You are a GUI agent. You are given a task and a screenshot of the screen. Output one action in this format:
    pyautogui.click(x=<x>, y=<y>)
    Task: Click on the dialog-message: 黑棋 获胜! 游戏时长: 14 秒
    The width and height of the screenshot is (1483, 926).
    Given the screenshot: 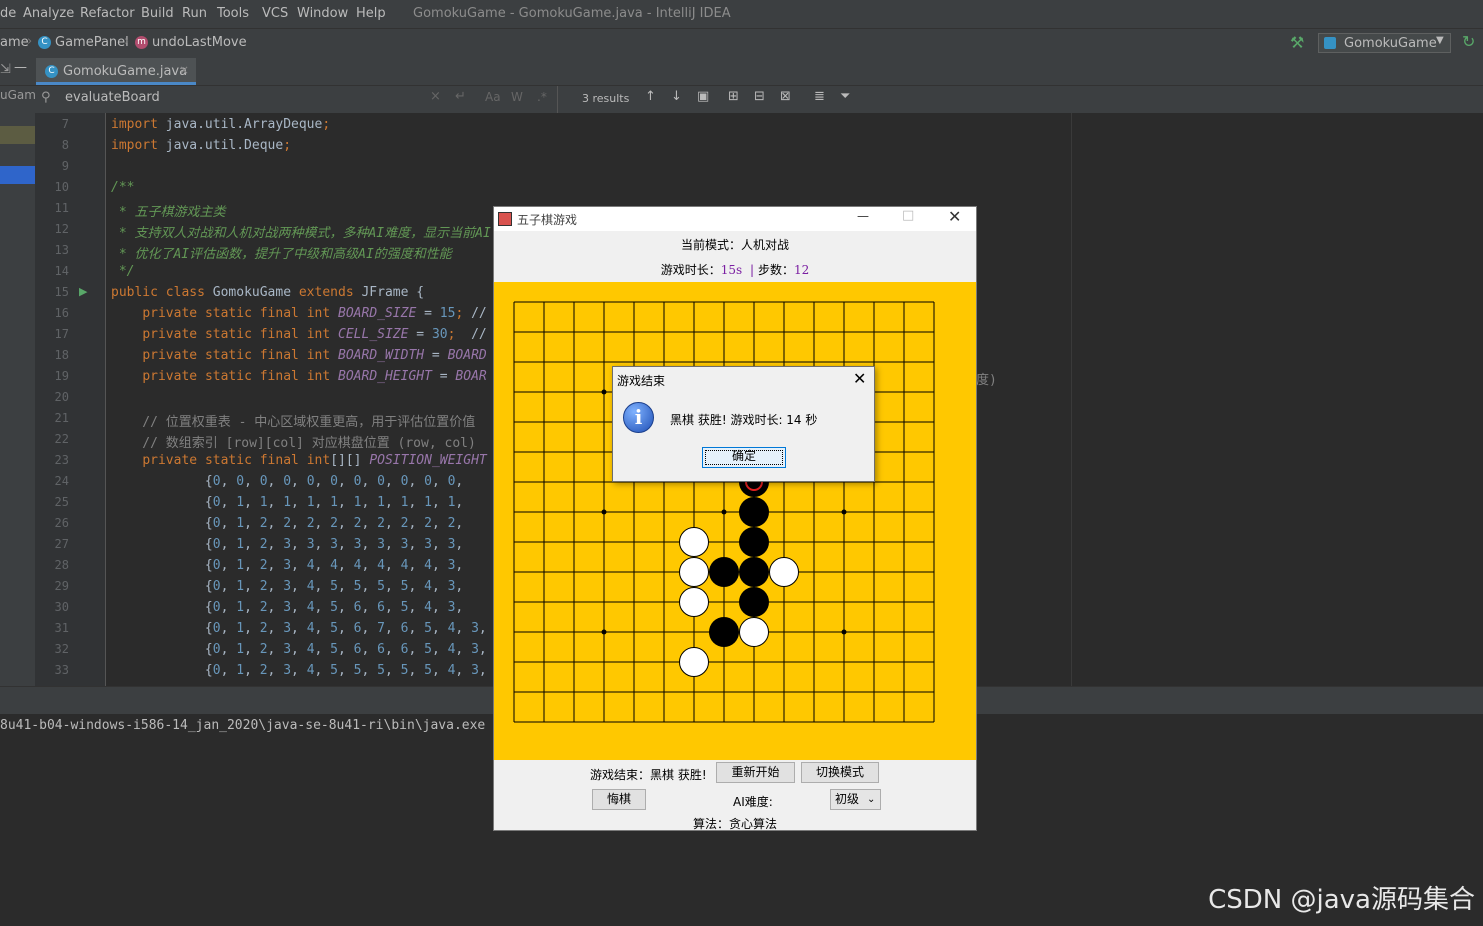 What is the action you would take?
    pyautogui.click(x=744, y=420)
    